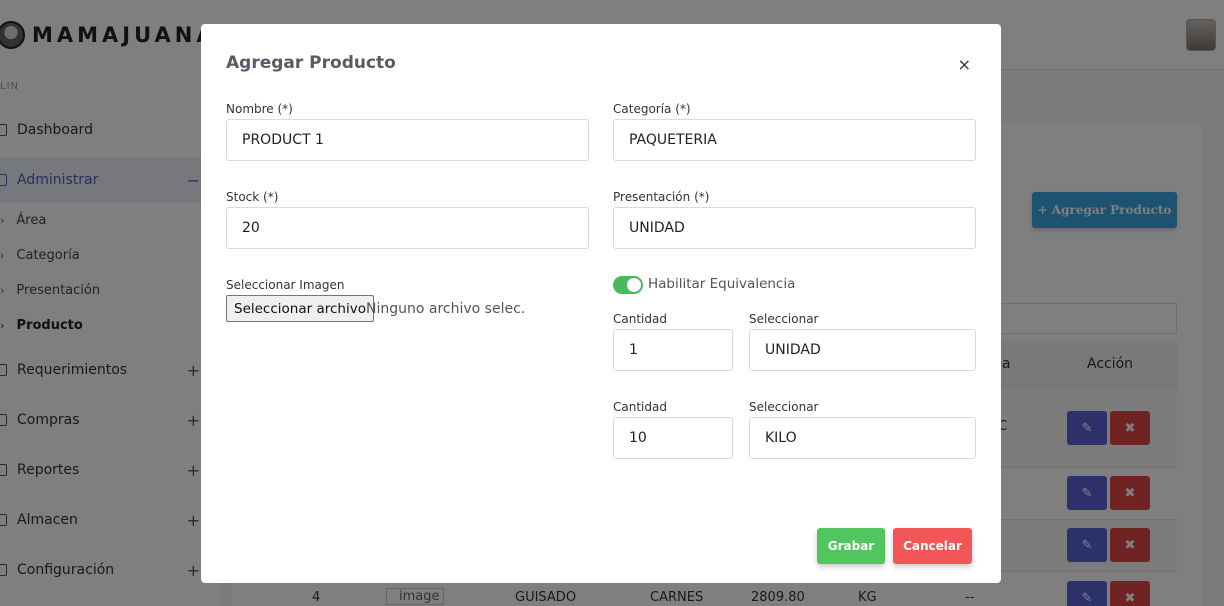 The height and width of the screenshot is (606, 1224). What do you see at coordinates (964, 64) in the screenshot?
I see `close-icon: ×` at bounding box center [964, 64].